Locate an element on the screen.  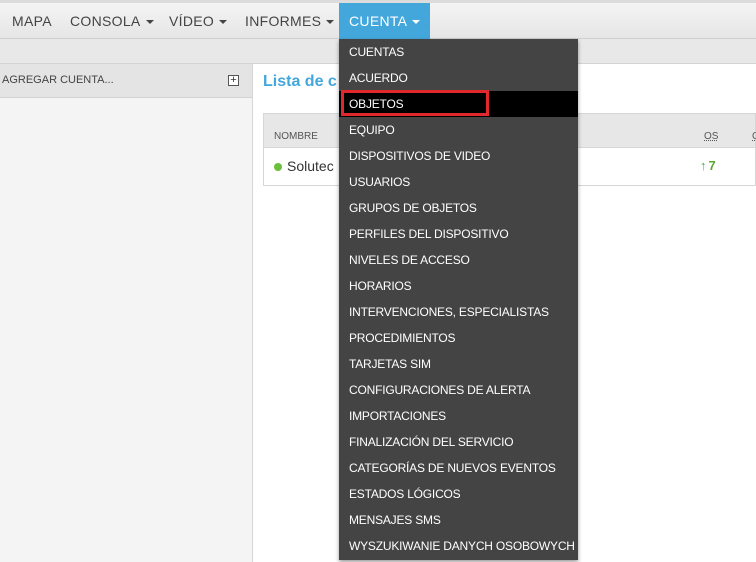
nav-video-label: VÍDEO is located at coordinates (192, 21).